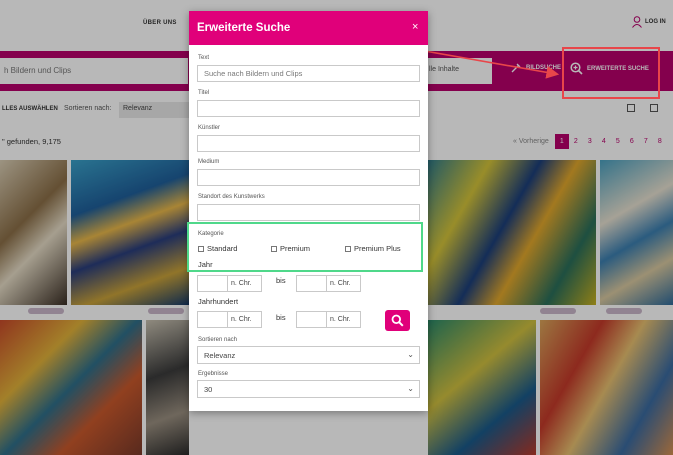 This screenshot has height=455, width=673. Describe the element at coordinates (312, 283) in the screenshot. I see `year-to-input` at that location.